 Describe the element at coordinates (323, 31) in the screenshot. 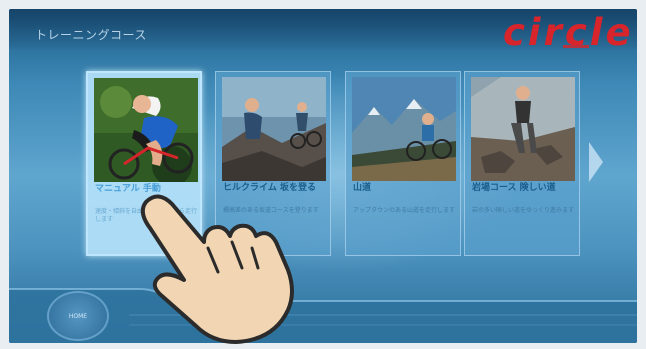

I see `header-bar: トレーニングコース circle` at that location.